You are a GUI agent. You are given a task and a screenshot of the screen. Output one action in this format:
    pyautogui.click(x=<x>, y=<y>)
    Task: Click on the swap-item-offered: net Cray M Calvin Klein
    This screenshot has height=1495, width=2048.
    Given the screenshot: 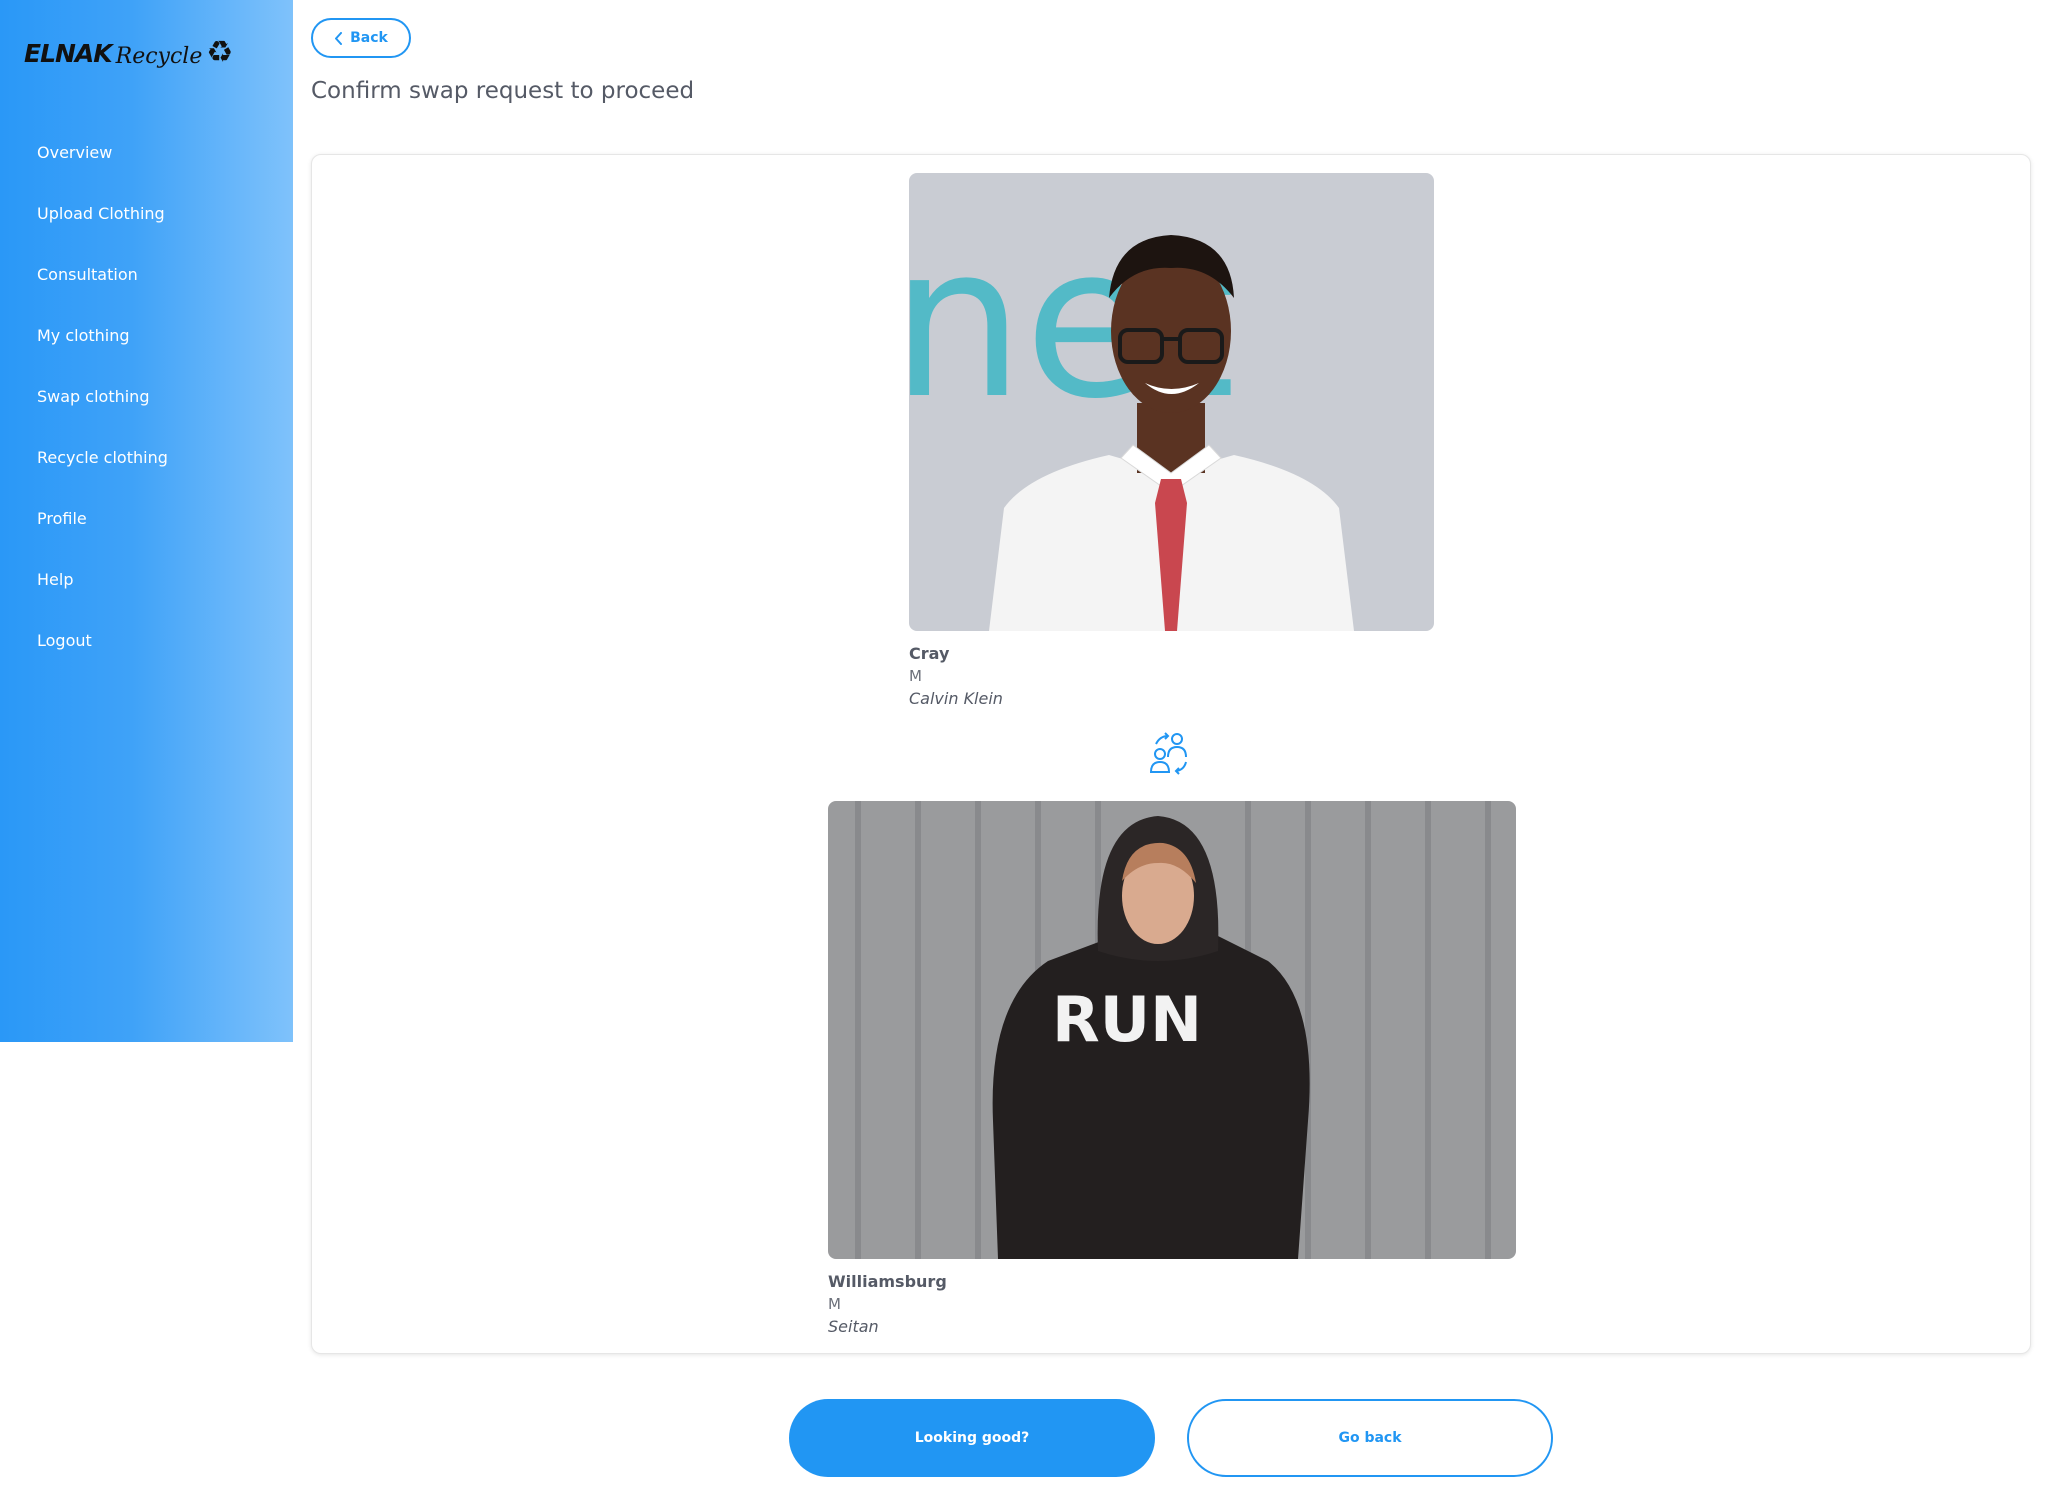 What is the action you would take?
    pyautogui.click(x=1171, y=441)
    